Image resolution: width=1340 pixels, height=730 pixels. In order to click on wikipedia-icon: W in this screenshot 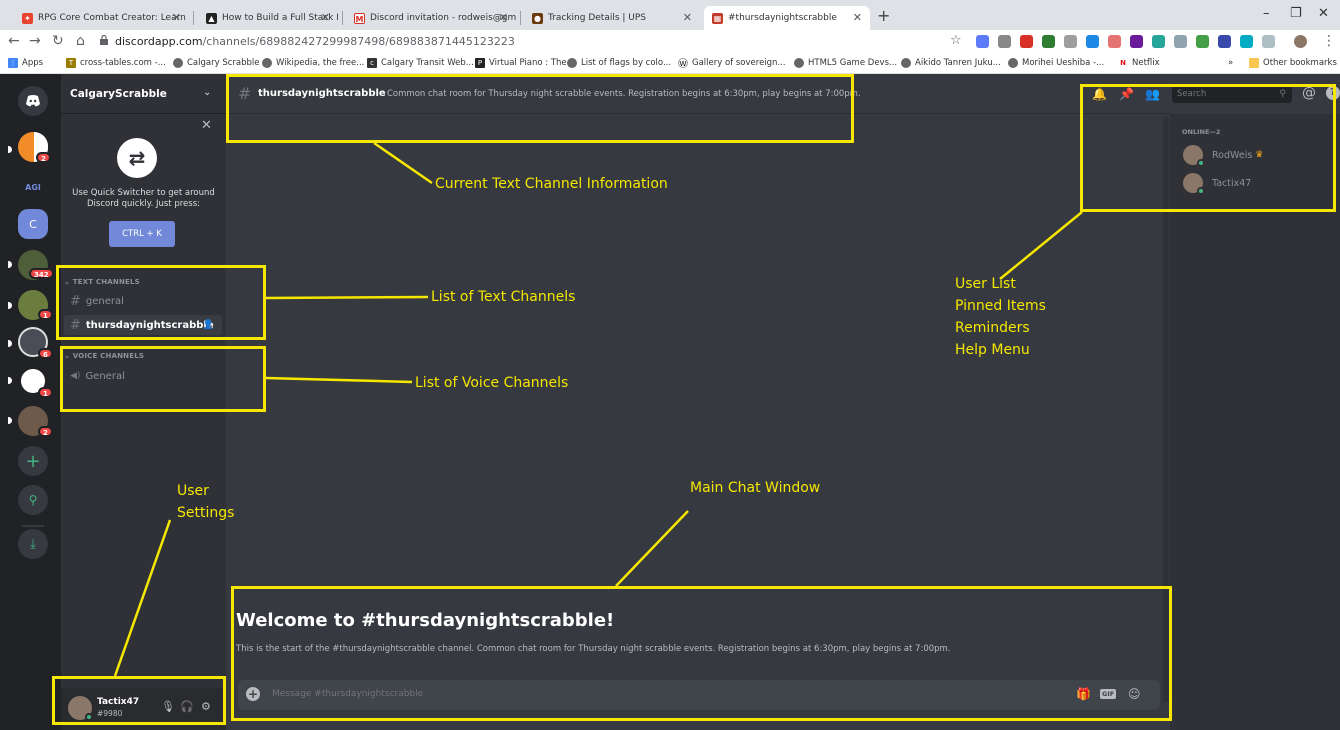, I will do `click(683, 63)`.